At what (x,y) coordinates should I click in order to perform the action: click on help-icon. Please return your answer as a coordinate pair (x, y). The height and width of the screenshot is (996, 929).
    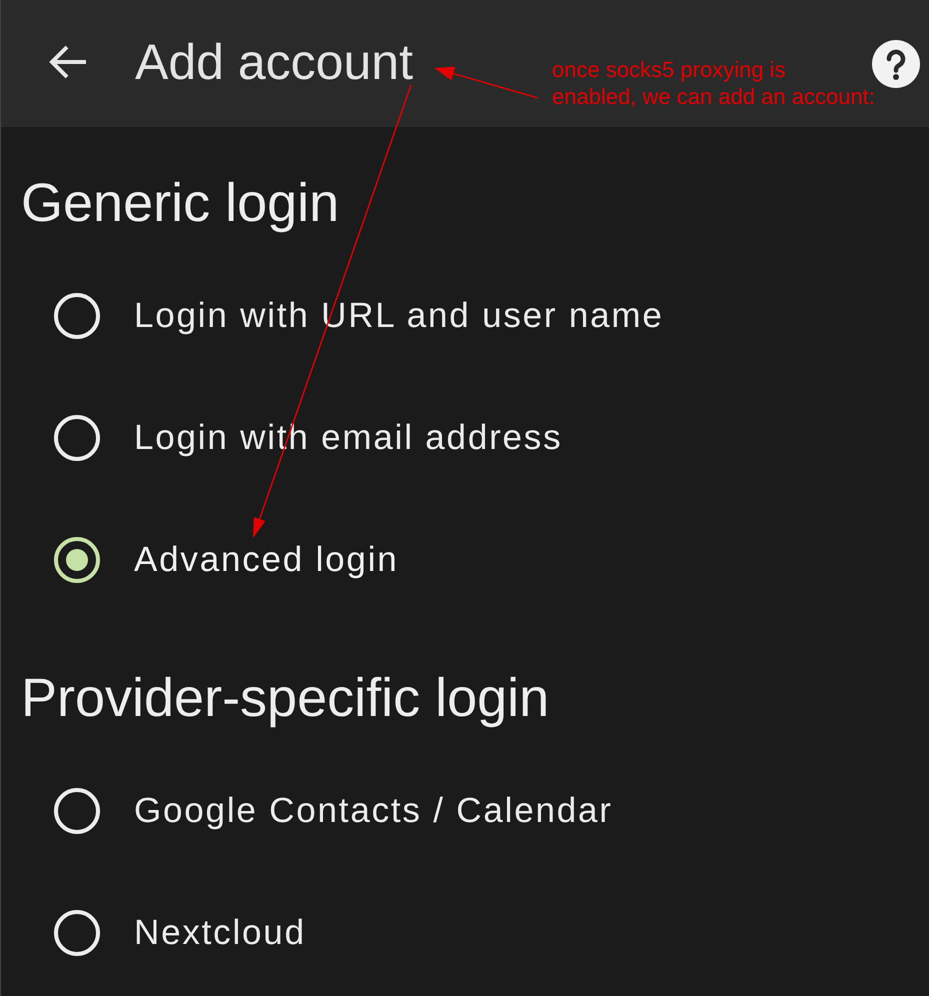
    Looking at the image, I should click on (896, 64).